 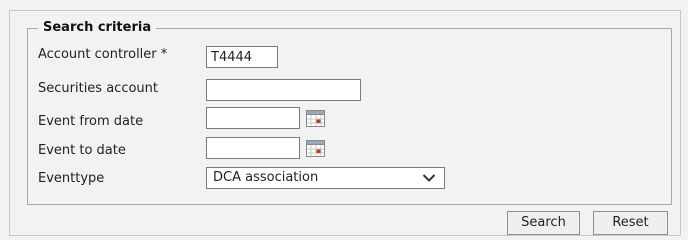 I want to click on event-to-date-input, so click(x=253, y=148).